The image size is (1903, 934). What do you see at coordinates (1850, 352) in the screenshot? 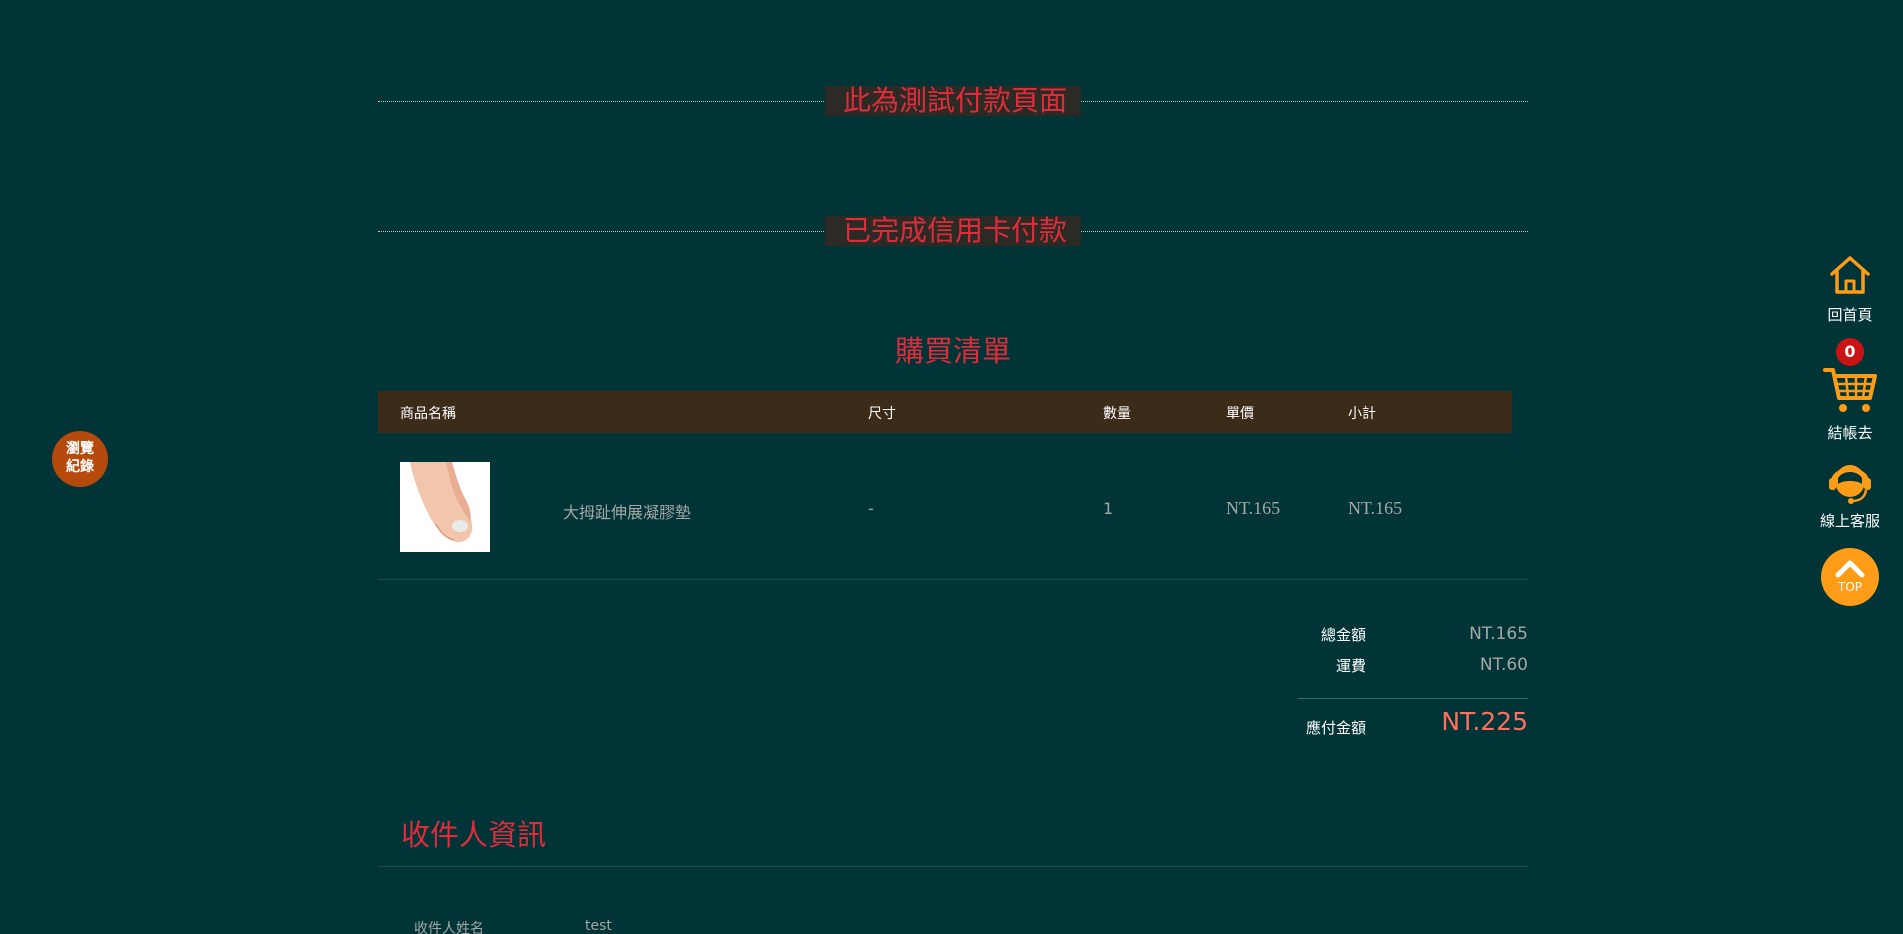
I see `cart-count-badge: 0` at bounding box center [1850, 352].